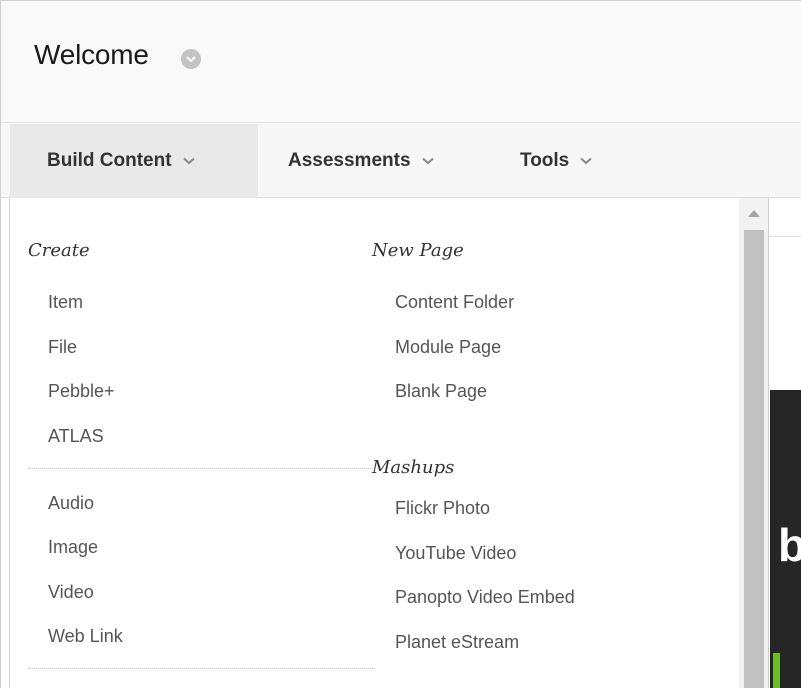 The width and height of the screenshot is (801, 688). What do you see at coordinates (85, 636) in the screenshot?
I see `menu-item-web-link: Web Link` at bounding box center [85, 636].